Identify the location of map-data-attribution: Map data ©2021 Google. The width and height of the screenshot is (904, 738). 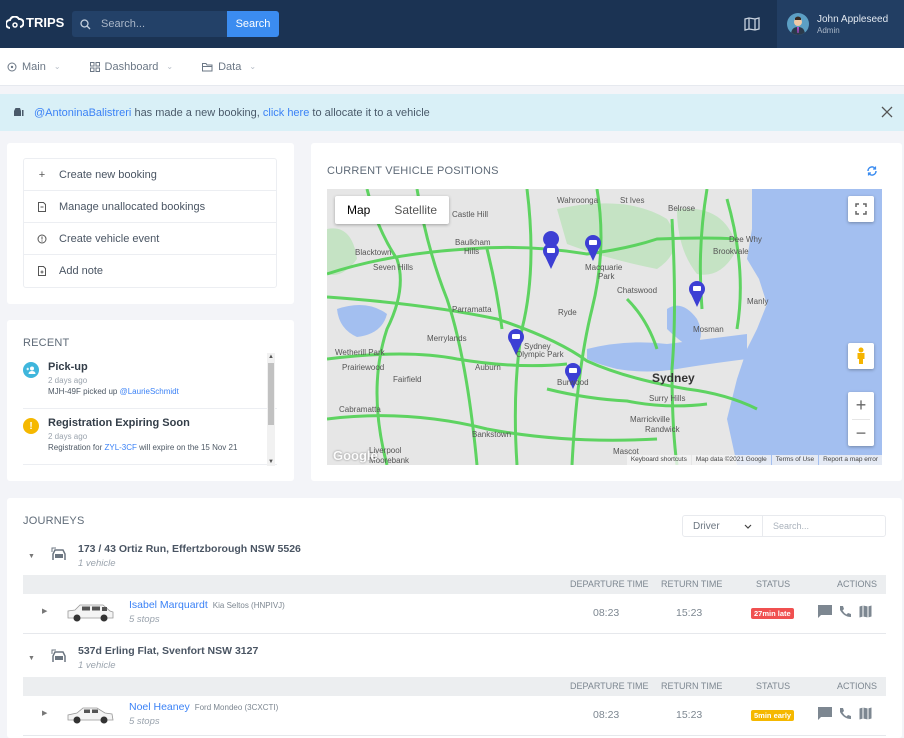
(731, 460).